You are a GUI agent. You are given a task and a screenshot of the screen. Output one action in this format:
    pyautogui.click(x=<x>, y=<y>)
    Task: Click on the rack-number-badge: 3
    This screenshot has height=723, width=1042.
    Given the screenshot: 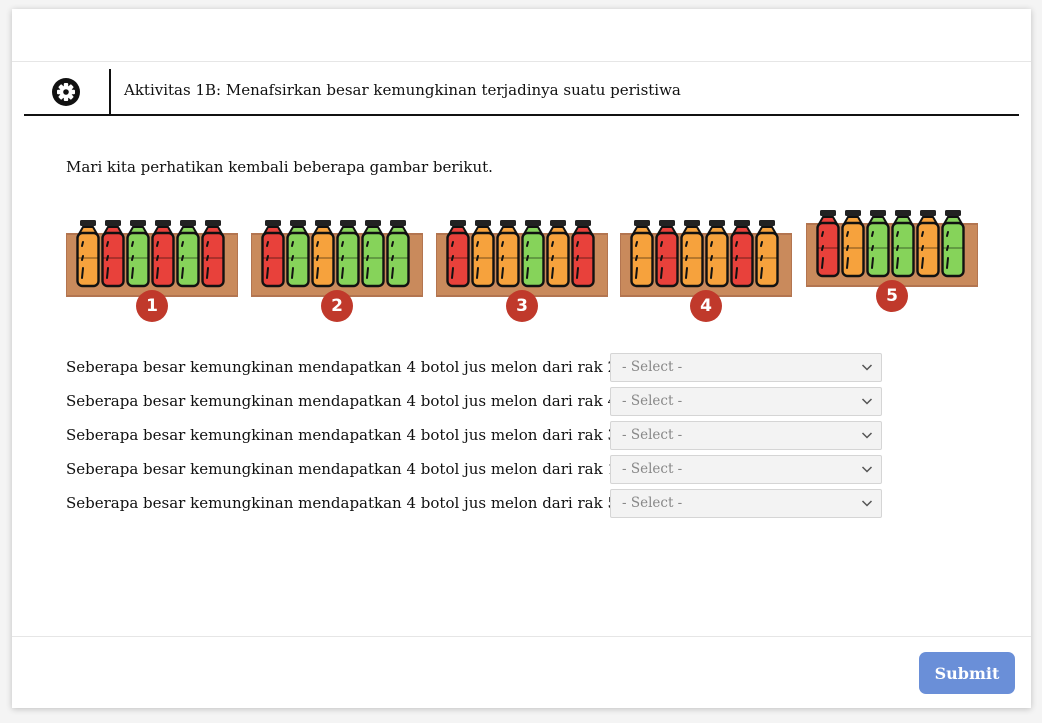 What is the action you would take?
    pyautogui.click(x=522, y=306)
    